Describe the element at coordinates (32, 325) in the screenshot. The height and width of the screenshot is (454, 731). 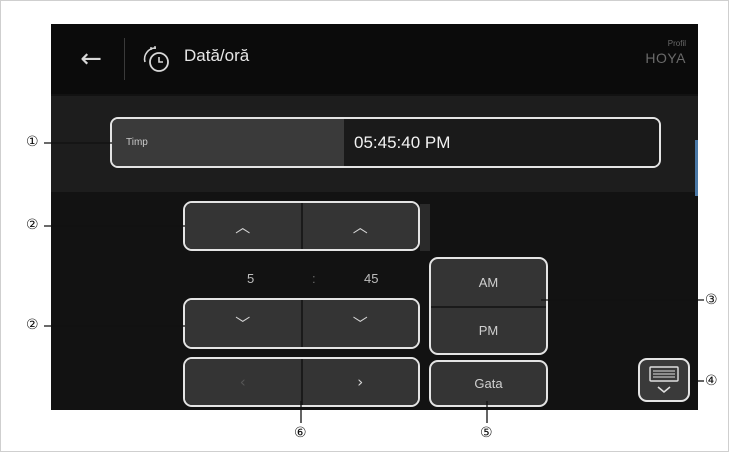
I see `callout-2-bottom: ②` at that location.